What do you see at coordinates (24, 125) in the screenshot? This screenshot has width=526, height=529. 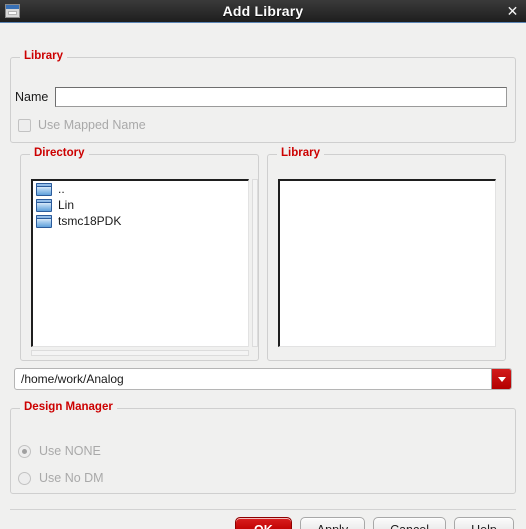 I see `use-mapped-name-checkbox` at bounding box center [24, 125].